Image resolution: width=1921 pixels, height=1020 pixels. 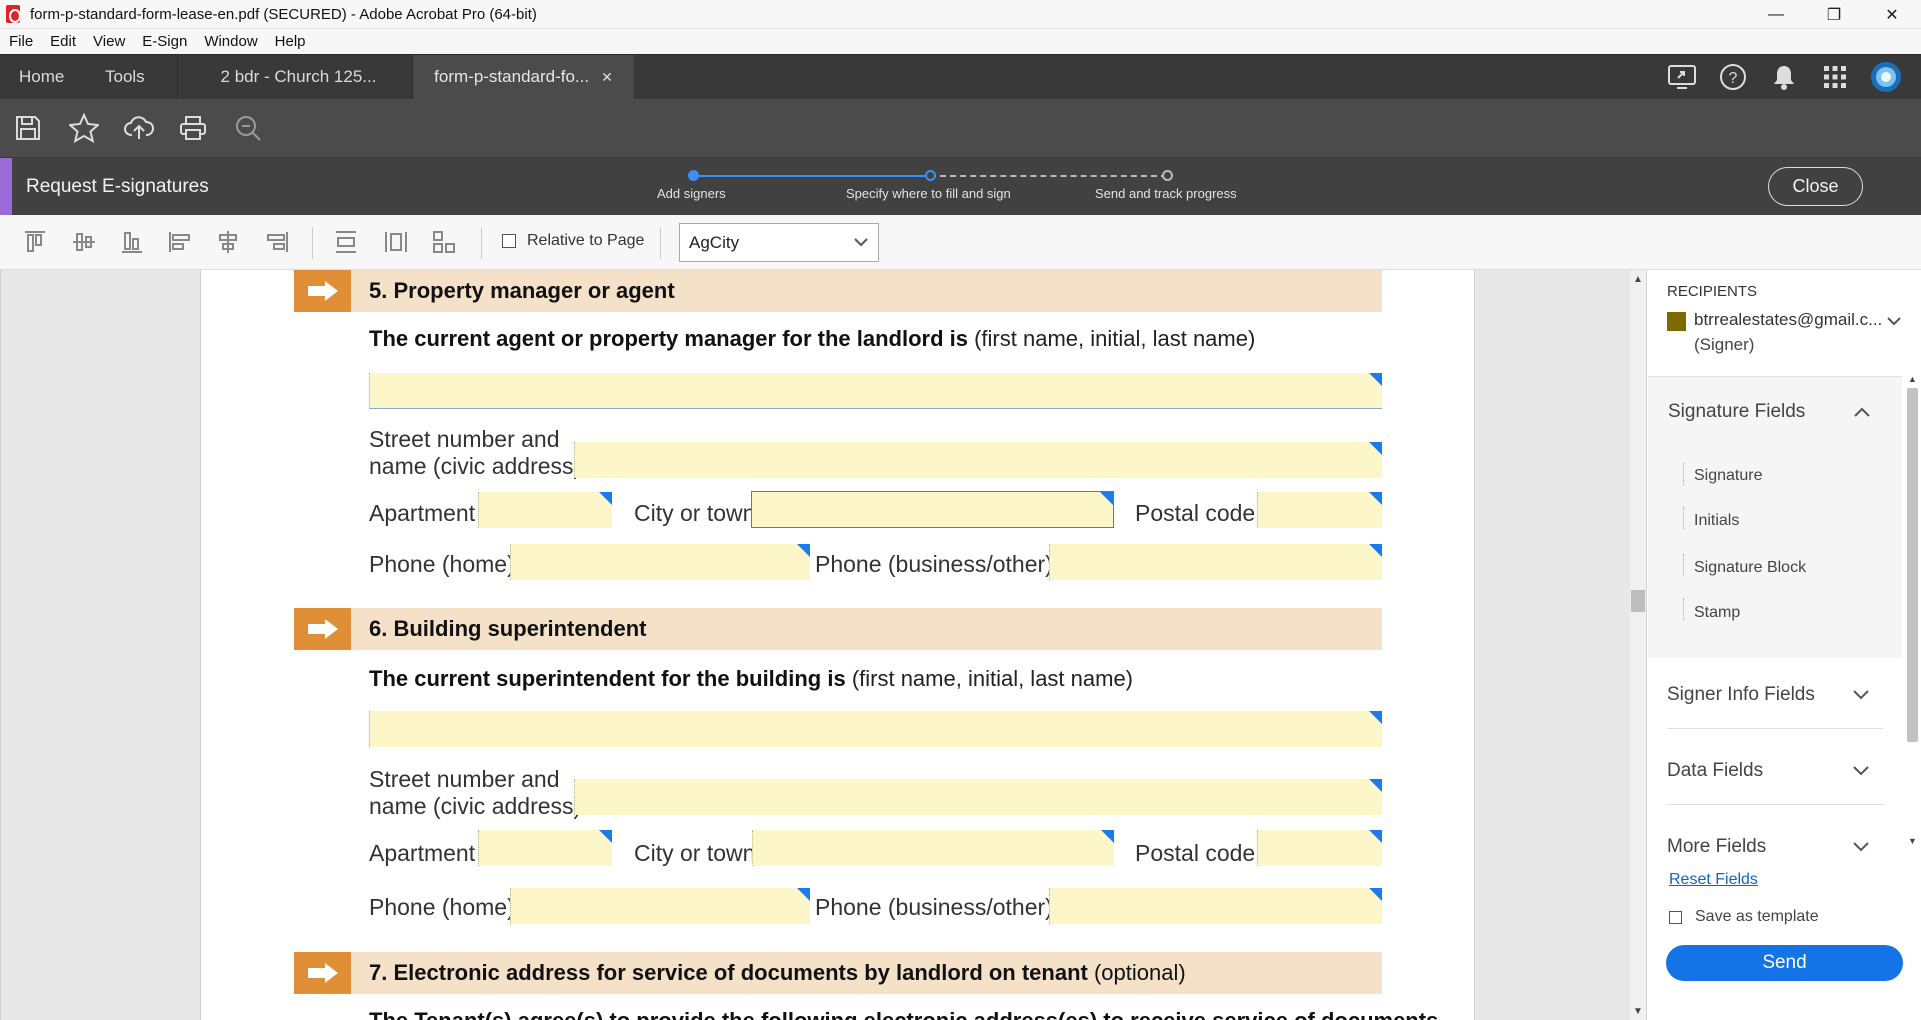 I want to click on print-icon, so click(x=206, y=128).